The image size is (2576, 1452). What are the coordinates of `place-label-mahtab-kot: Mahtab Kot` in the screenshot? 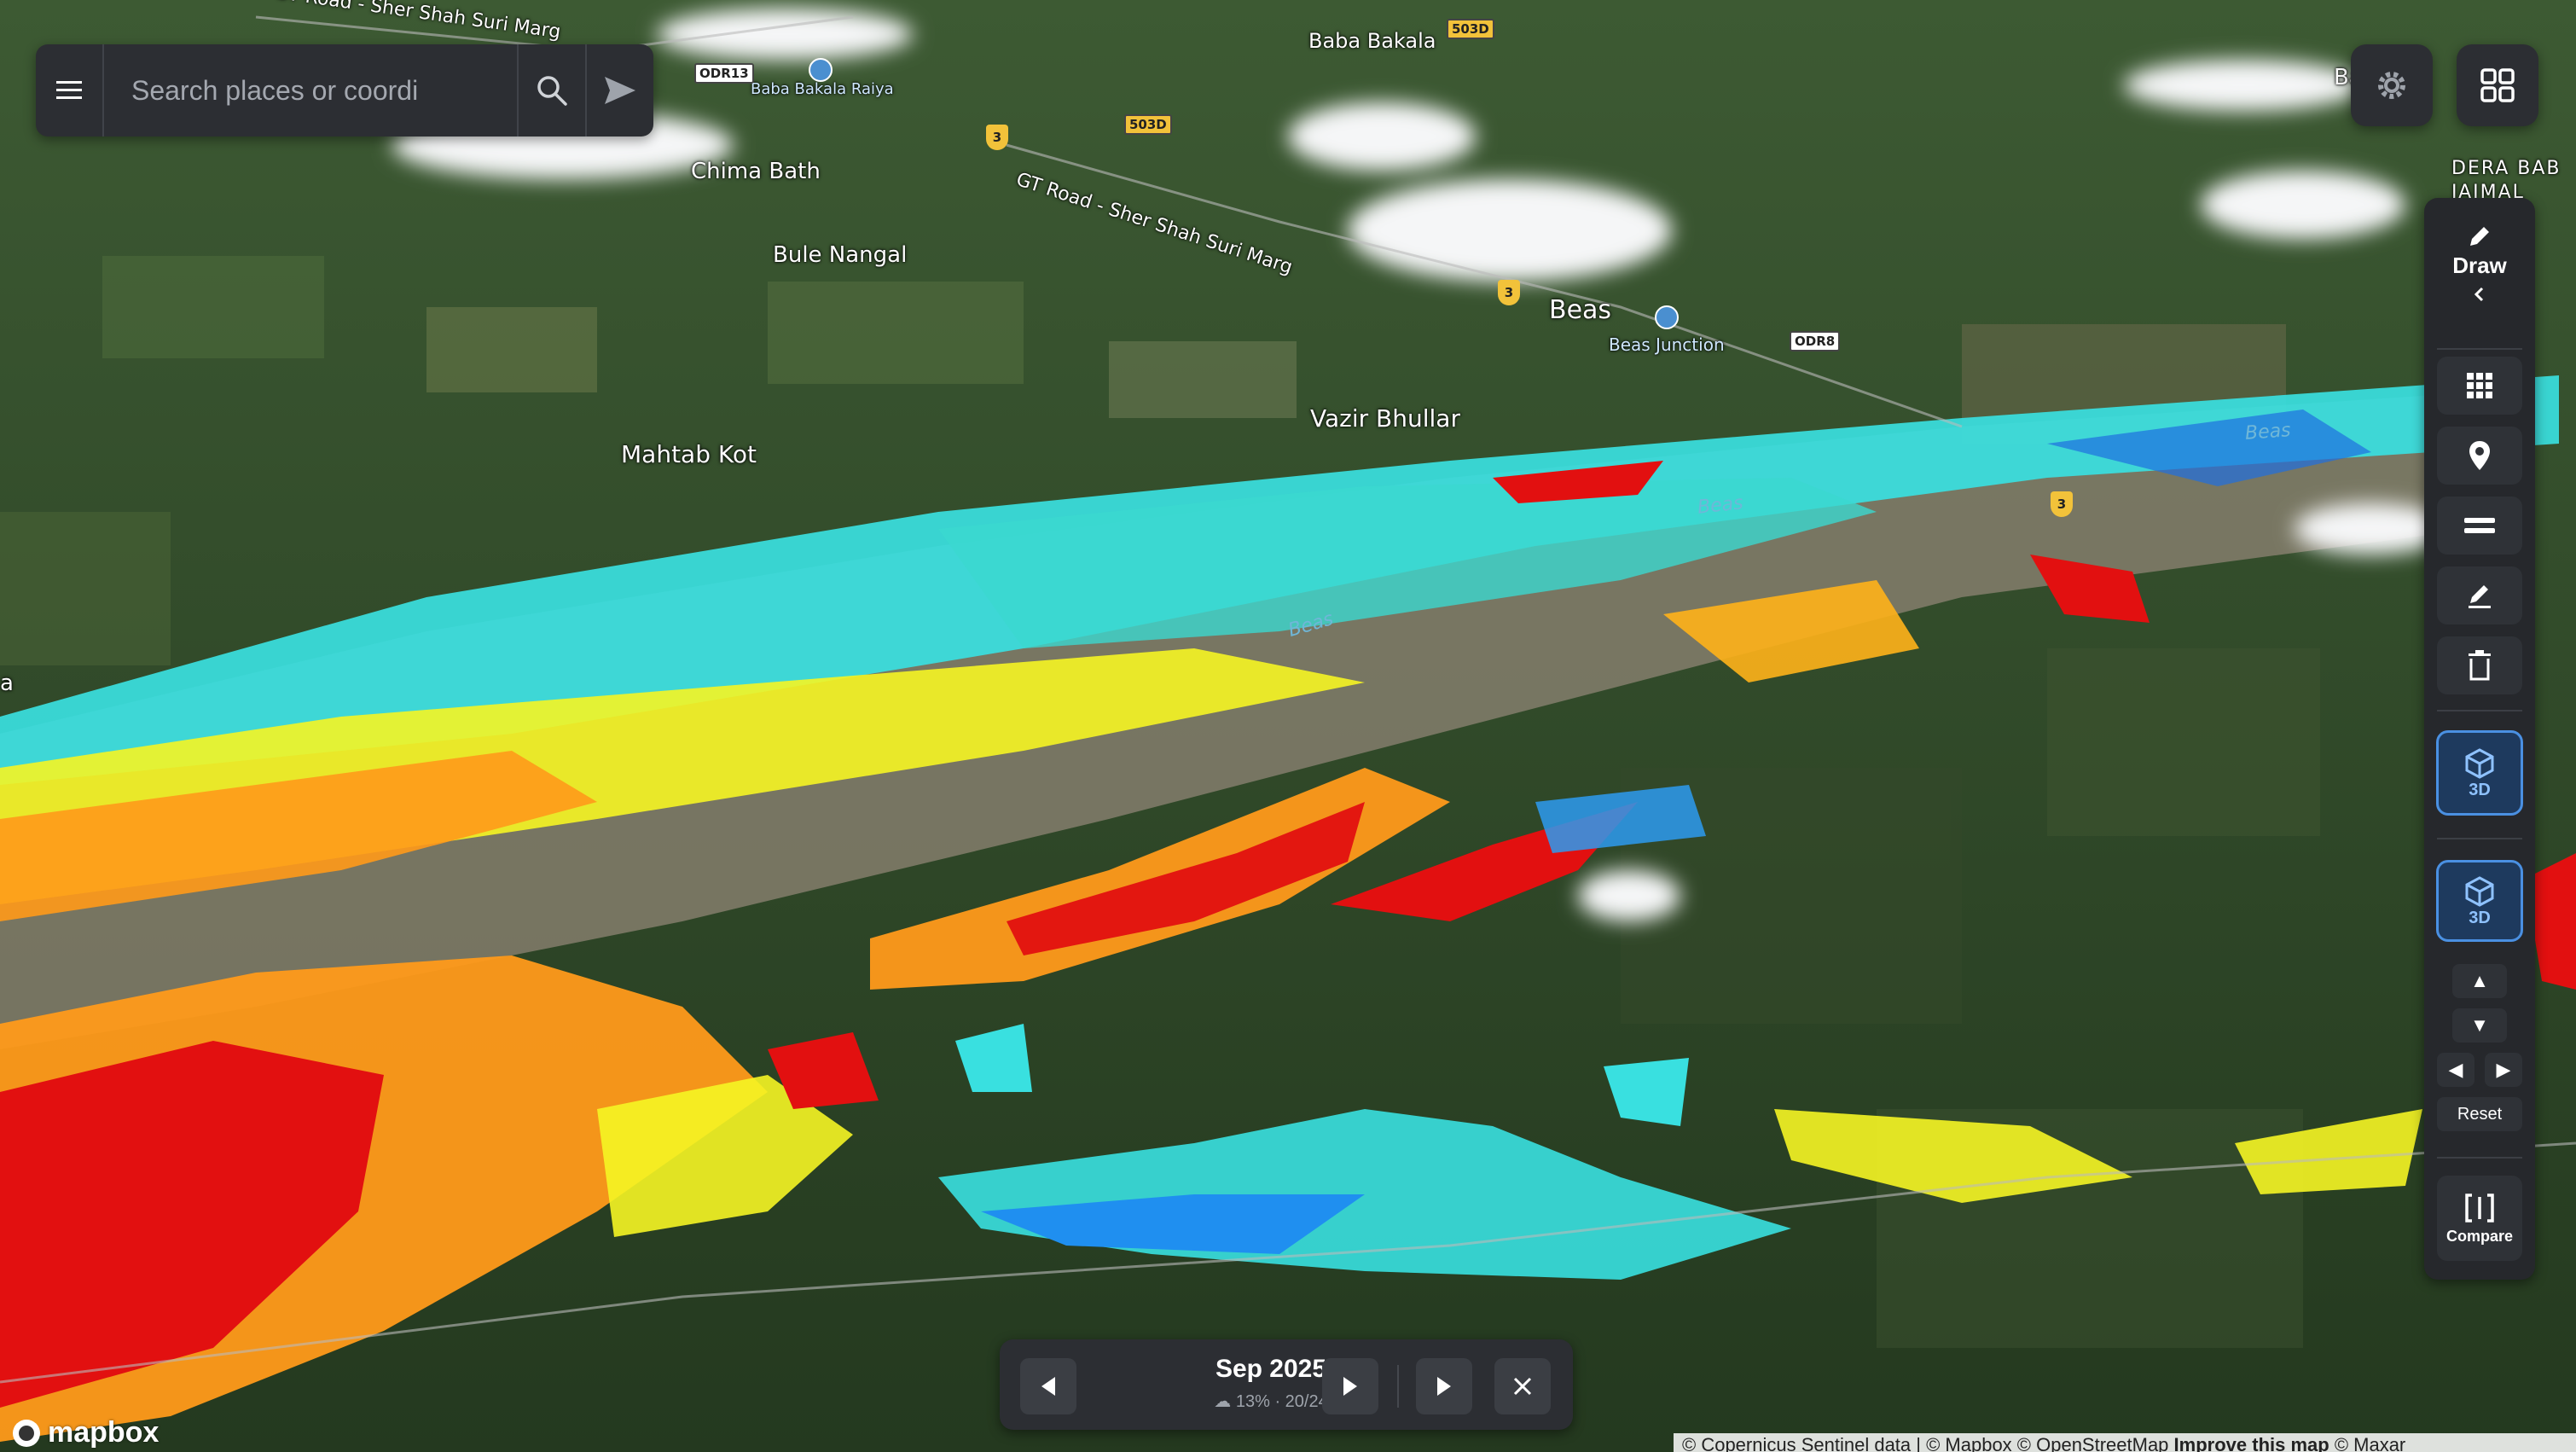 It's located at (689, 454).